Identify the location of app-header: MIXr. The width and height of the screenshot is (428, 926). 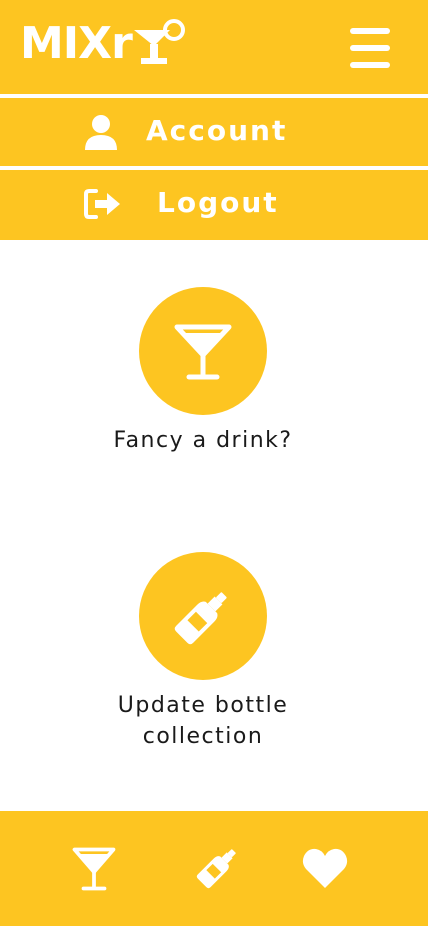
(214, 48).